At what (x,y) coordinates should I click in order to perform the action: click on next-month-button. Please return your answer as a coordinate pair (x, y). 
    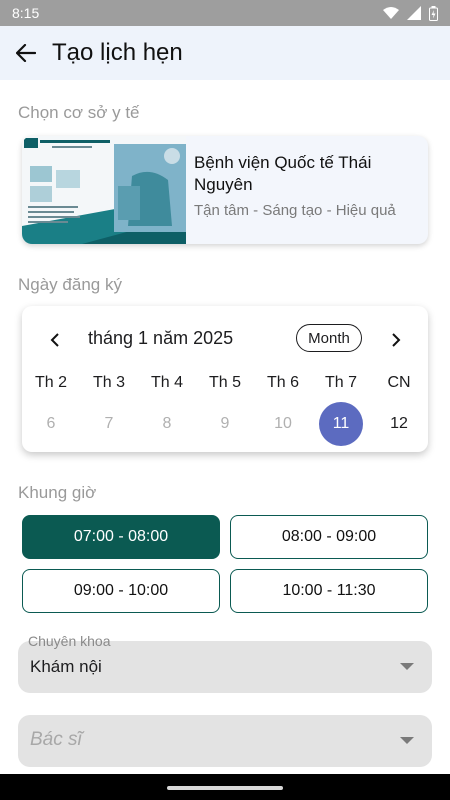
    Looking at the image, I should click on (396, 340).